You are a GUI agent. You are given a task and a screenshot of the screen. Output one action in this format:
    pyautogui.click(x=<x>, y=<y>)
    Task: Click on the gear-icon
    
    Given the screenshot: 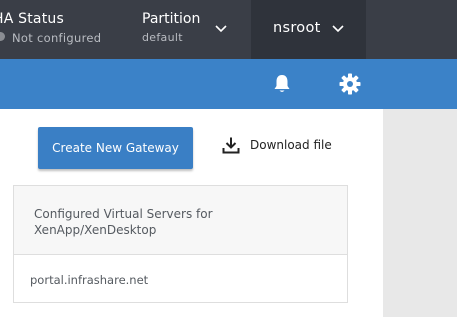 What is the action you would take?
    pyautogui.click(x=350, y=84)
    